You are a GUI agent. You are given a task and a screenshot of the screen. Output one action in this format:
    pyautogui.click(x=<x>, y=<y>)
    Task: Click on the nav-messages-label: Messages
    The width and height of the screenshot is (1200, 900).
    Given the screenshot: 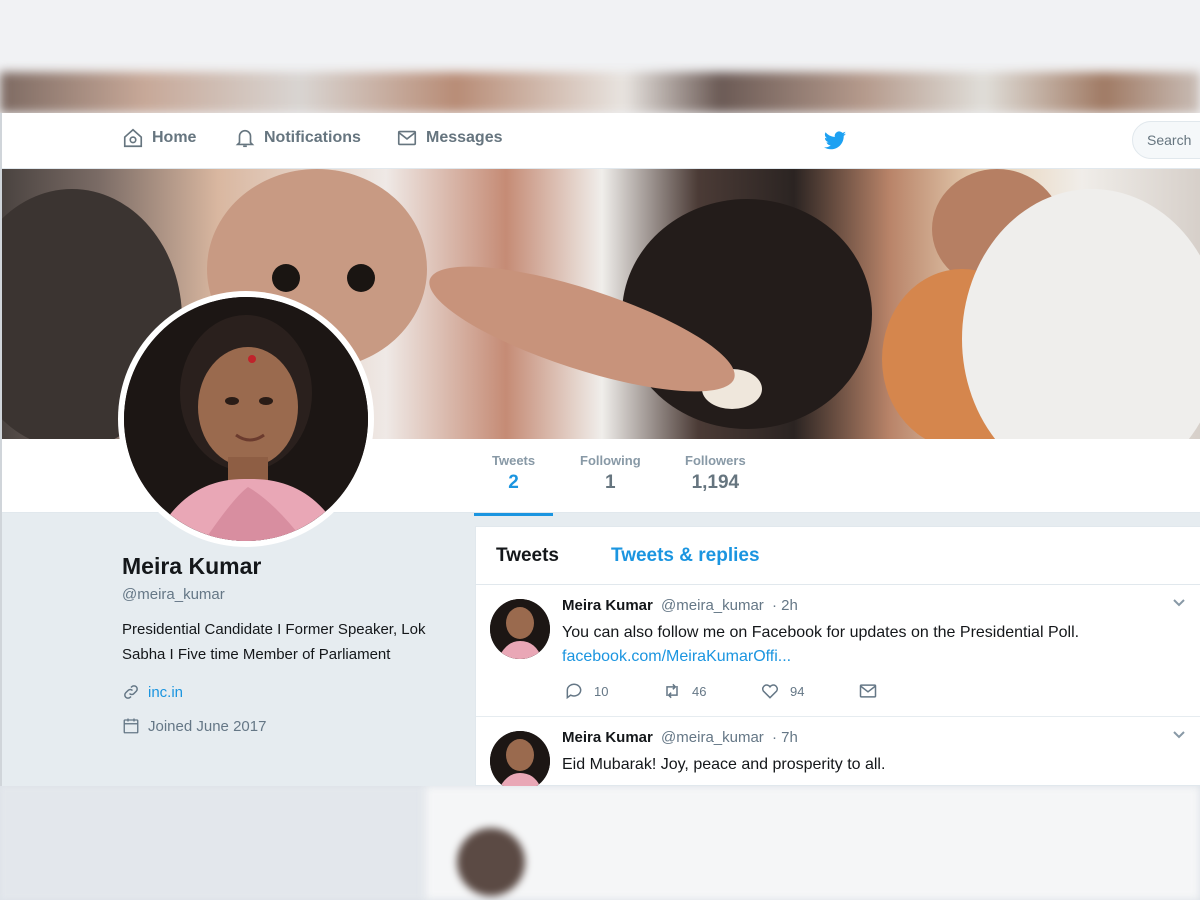 What is the action you would take?
    pyautogui.click(x=464, y=137)
    